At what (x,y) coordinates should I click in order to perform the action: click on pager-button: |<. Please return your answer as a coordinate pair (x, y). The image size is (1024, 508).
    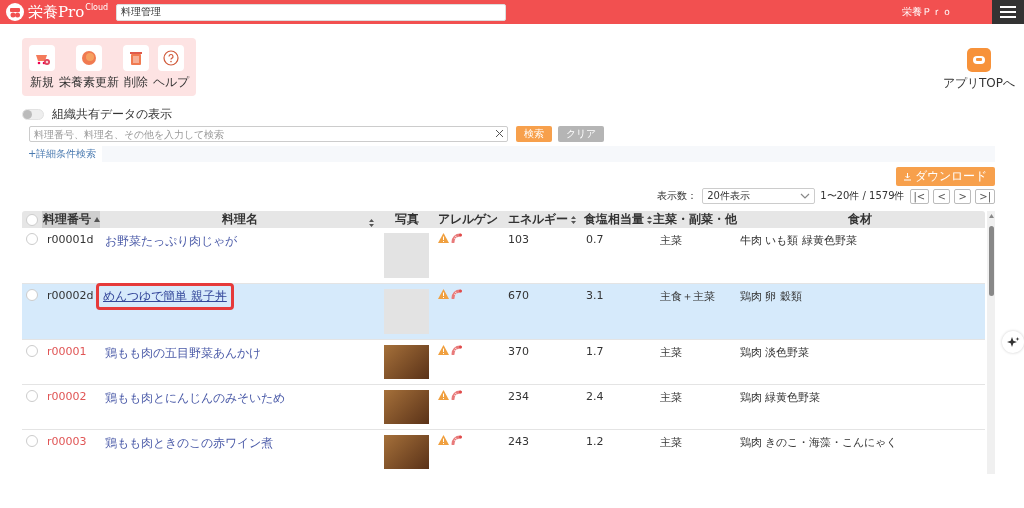
    Looking at the image, I should click on (919, 196).